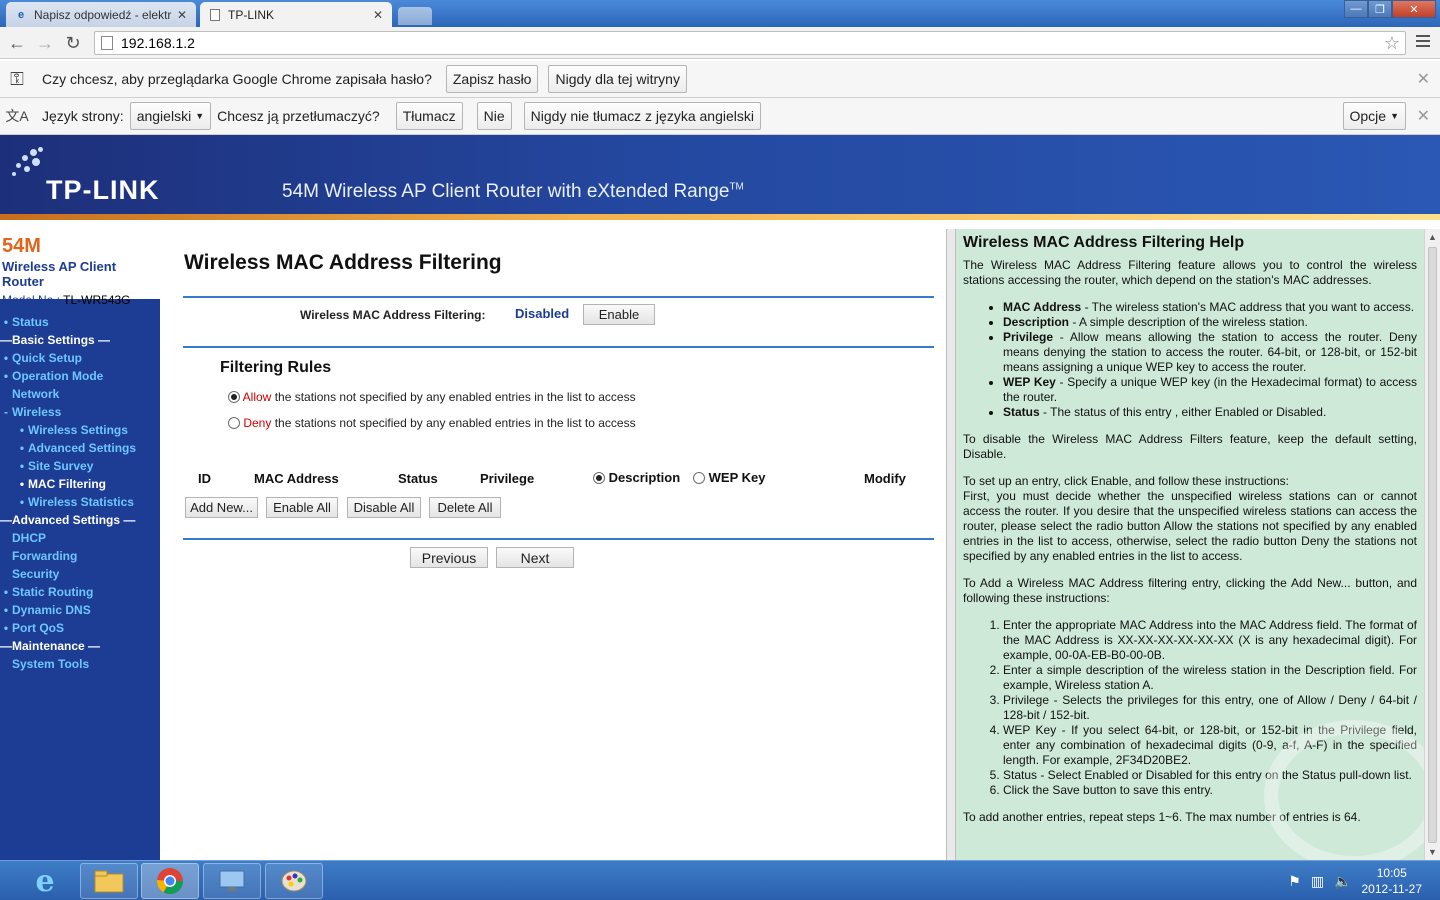 The image size is (1440, 900). What do you see at coordinates (21, 14) in the screenshot?
I see `ie-icon: e` at bounding box center [21, 14].